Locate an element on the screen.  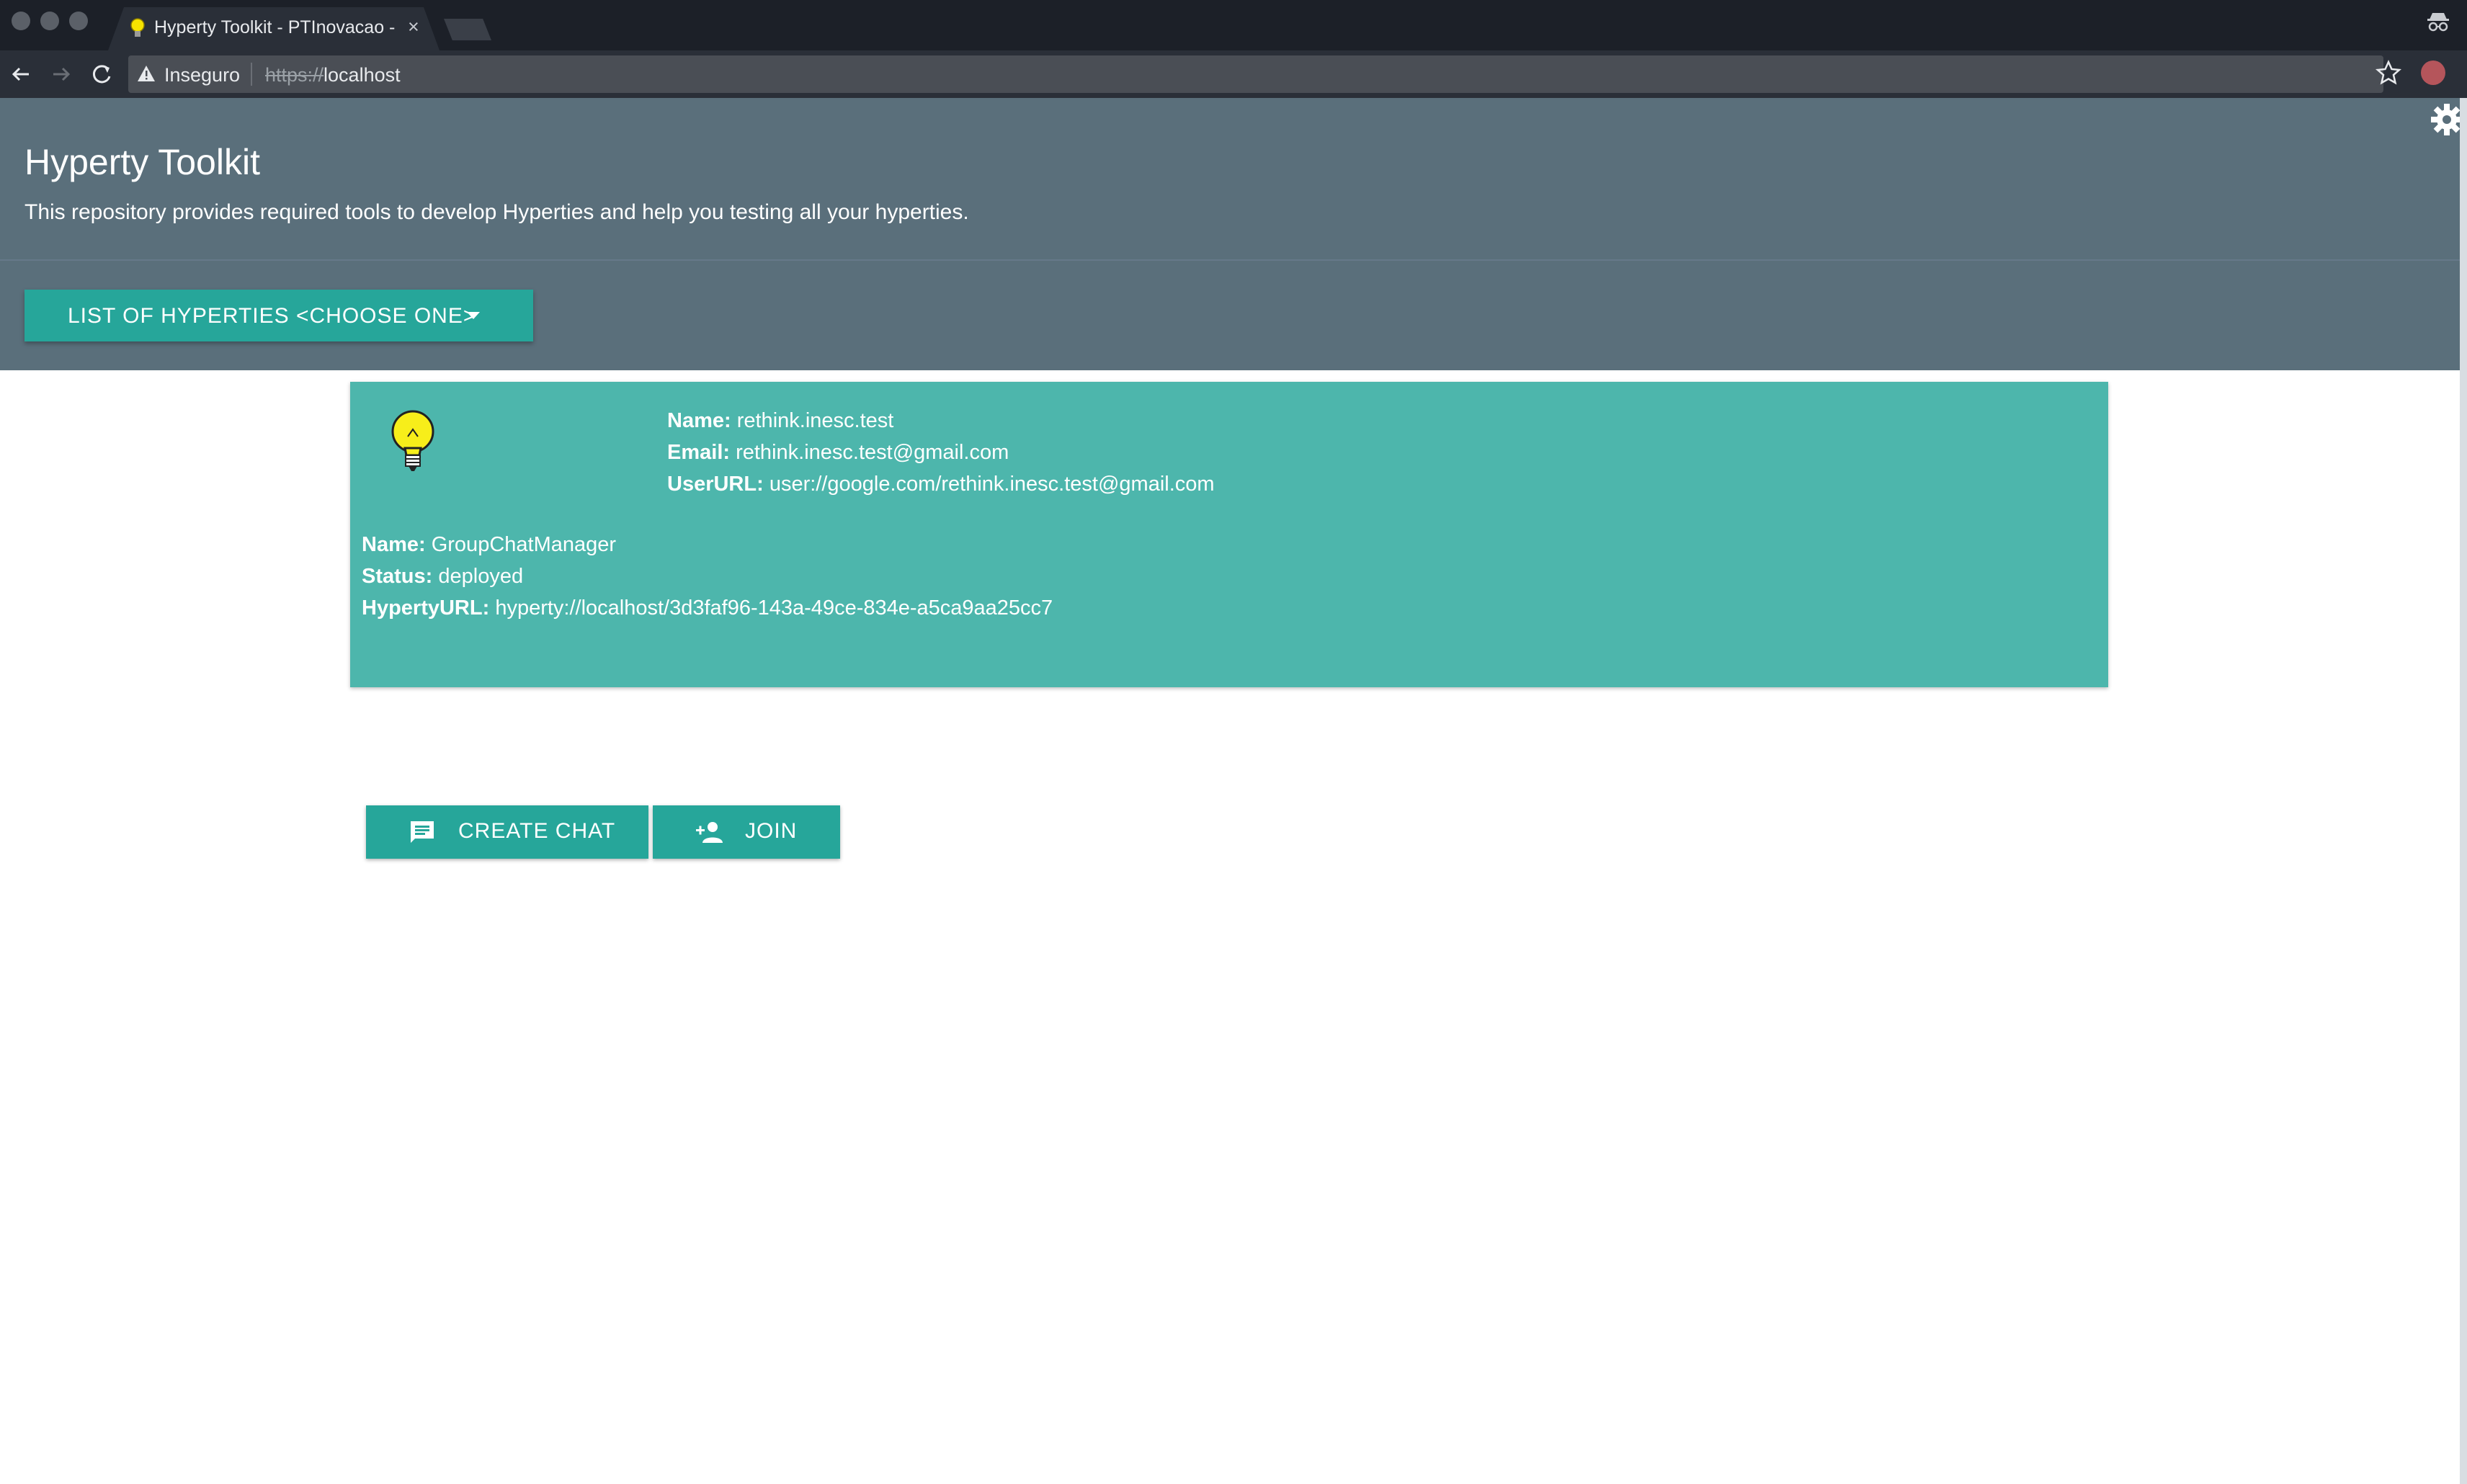
extension-button is located at coordinates (2433, 73).